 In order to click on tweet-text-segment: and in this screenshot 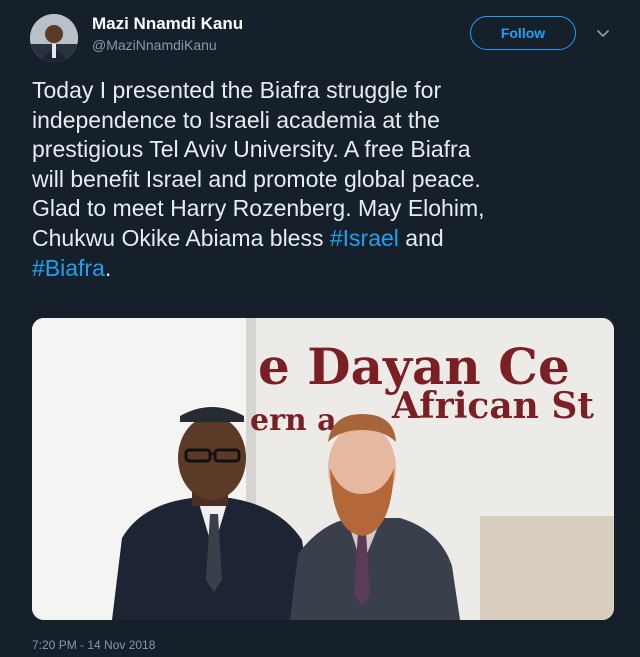, I will do `click(421, 237)`.